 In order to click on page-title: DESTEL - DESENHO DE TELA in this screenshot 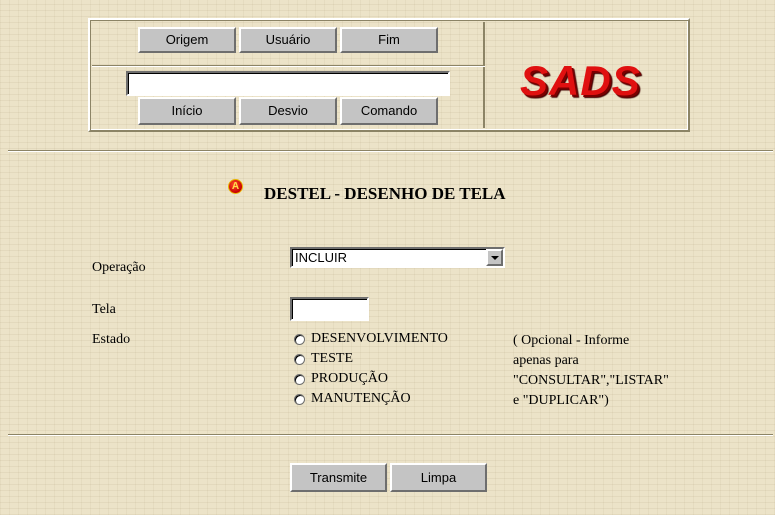, I will do `click(385, 193)`.